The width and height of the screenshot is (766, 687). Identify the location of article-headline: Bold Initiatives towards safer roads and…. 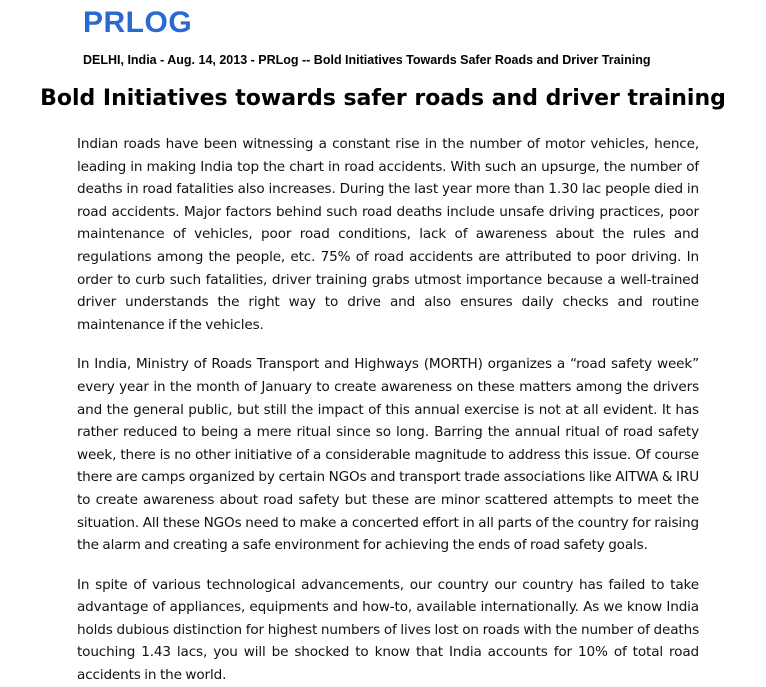
(383, 98).